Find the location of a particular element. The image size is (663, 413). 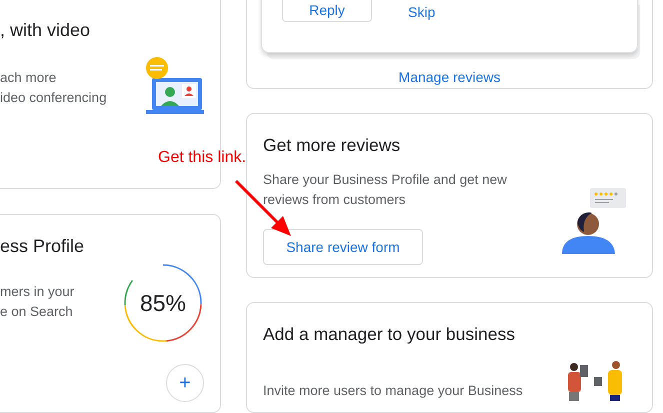

card-description: mers in your is located at coordinates (37, 292).